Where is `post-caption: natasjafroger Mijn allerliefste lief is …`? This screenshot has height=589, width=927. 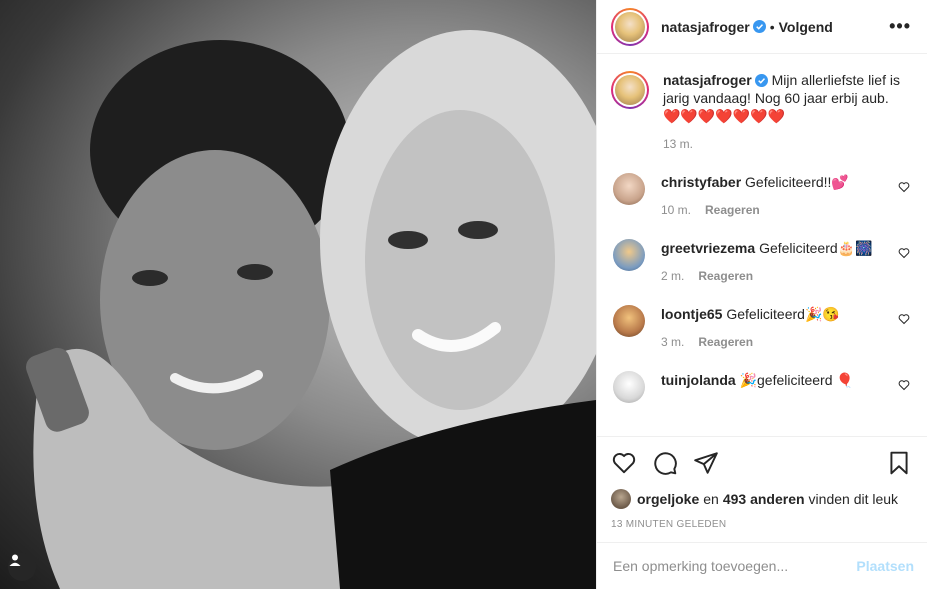
post-caption: natasjafroger Mijn allerliefste lief is … is located at coordinates (761, 112).